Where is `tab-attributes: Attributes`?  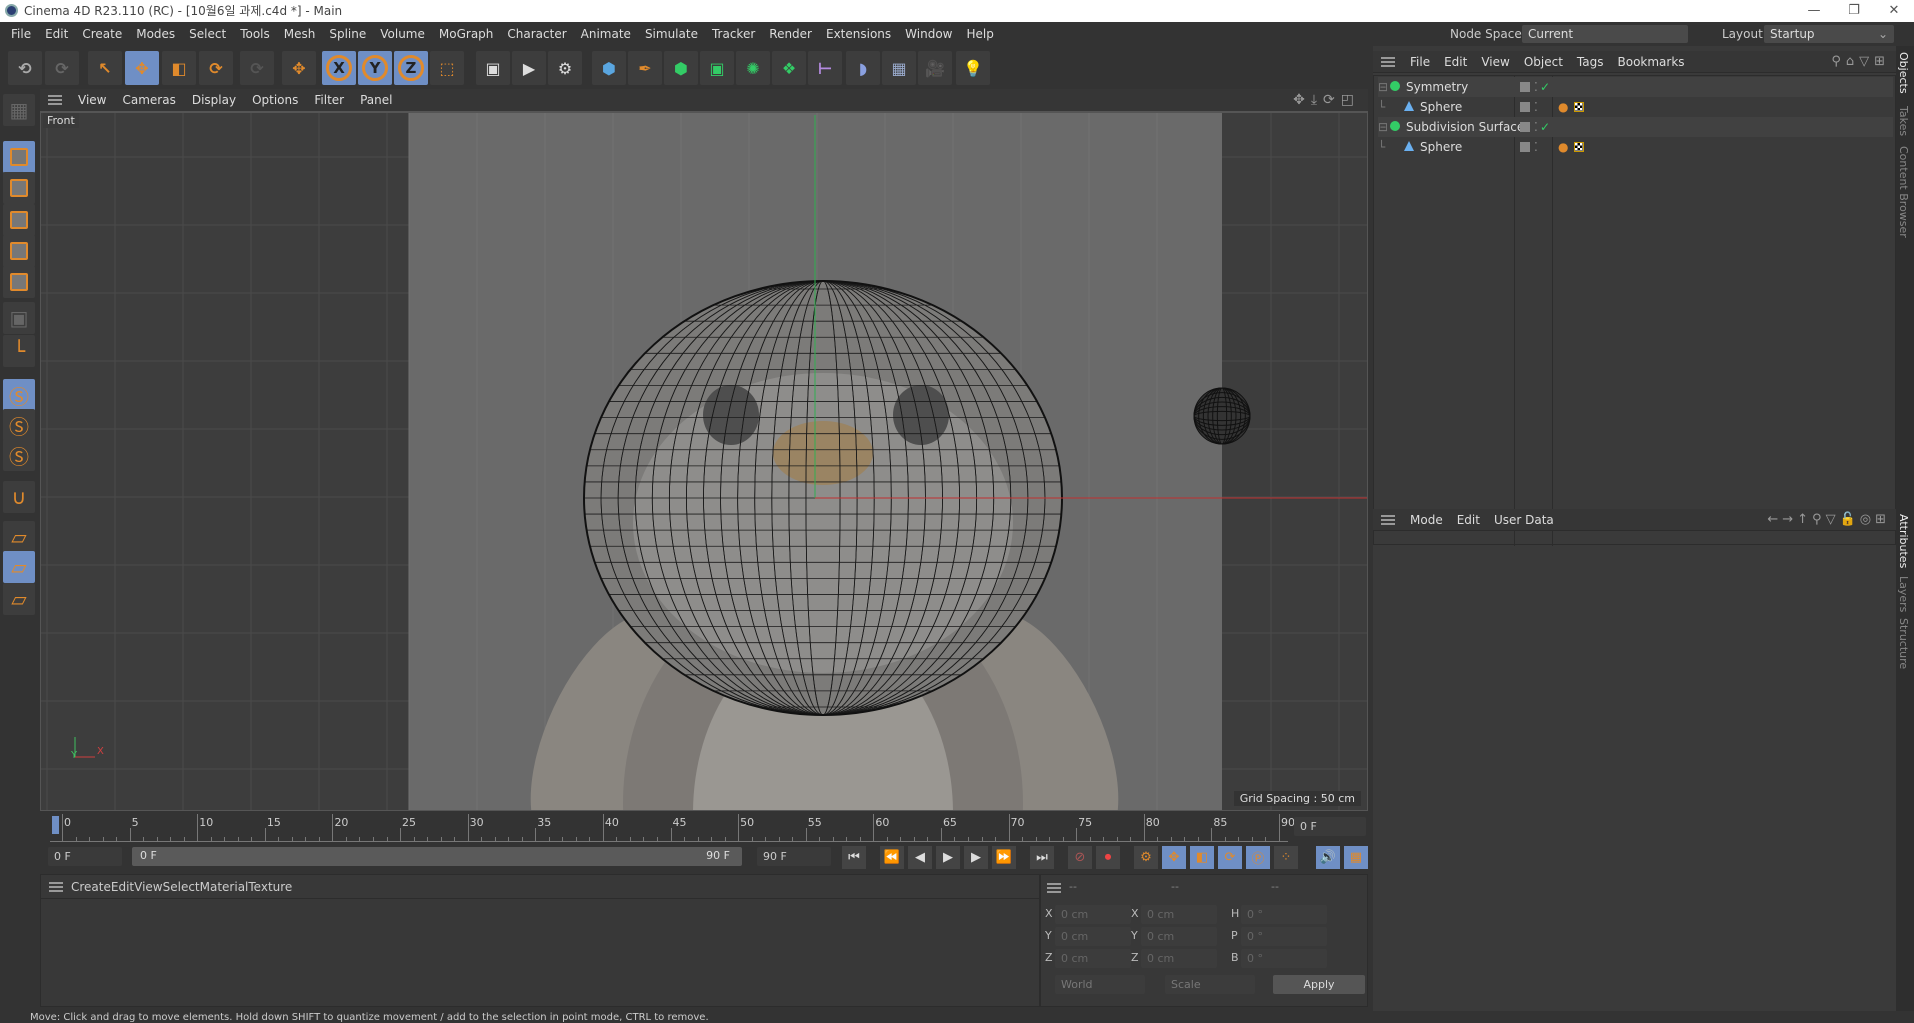 tab-attributes: Attributes is located at coordinates (1903, 541).